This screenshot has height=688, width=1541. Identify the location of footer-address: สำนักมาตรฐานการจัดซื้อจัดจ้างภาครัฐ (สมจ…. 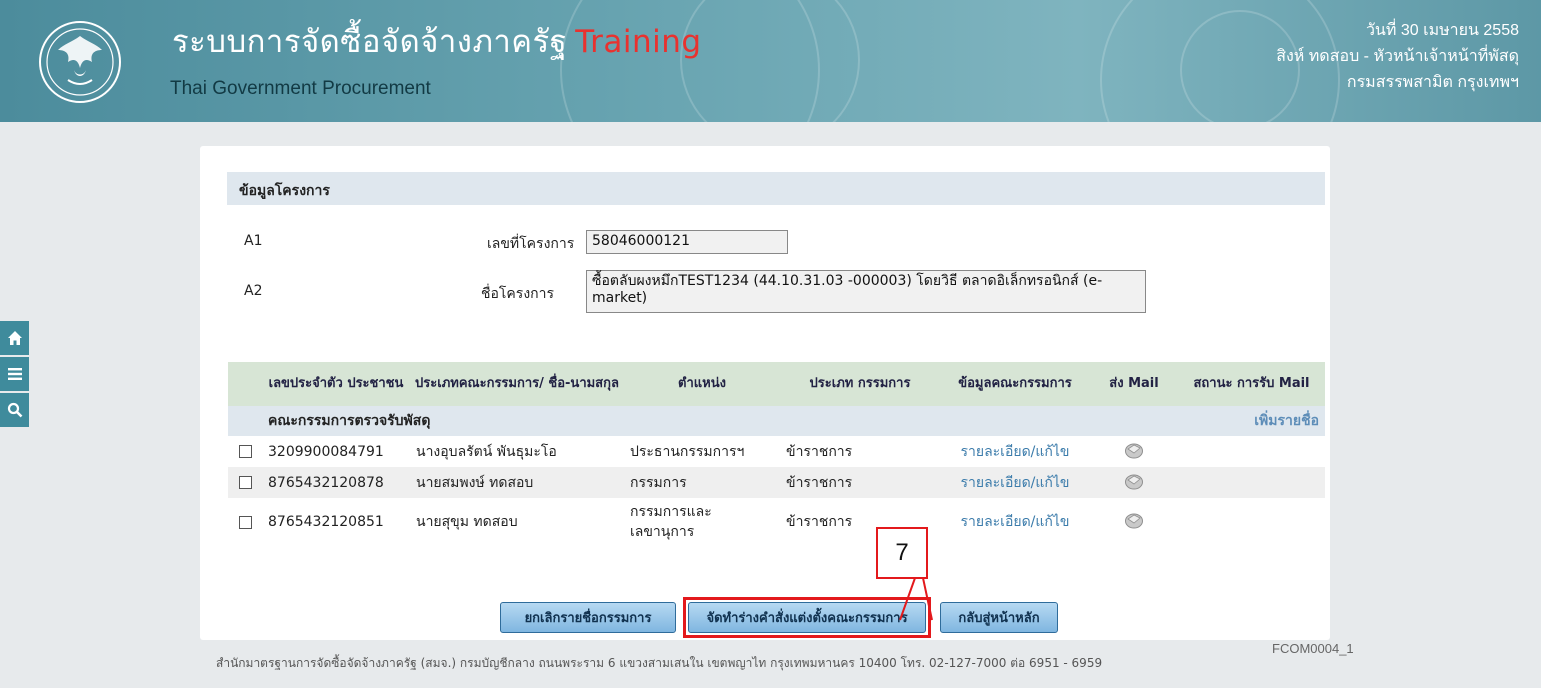
(659, 663).